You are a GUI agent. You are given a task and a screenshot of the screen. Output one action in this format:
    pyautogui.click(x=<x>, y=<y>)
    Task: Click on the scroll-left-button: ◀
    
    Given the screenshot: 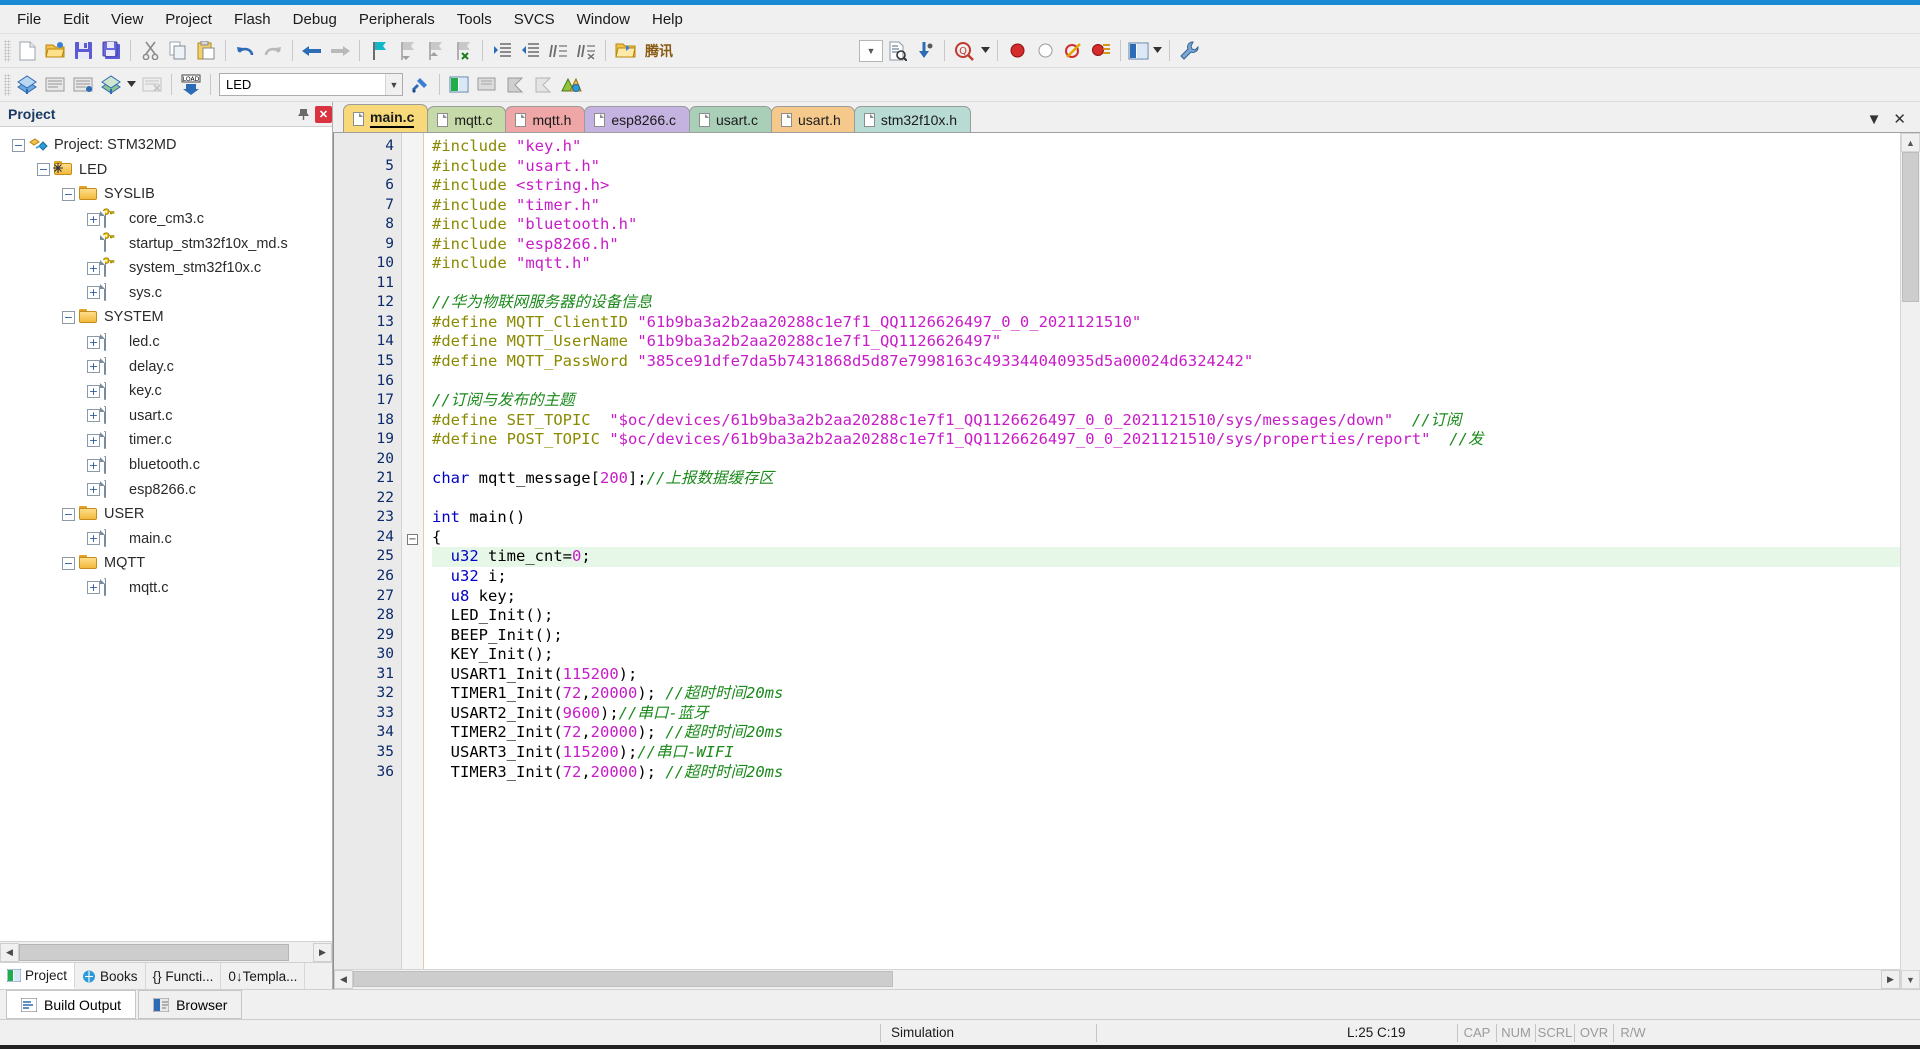 What is the action you would take?
    pyautogui.click(x=343, y=979)
    